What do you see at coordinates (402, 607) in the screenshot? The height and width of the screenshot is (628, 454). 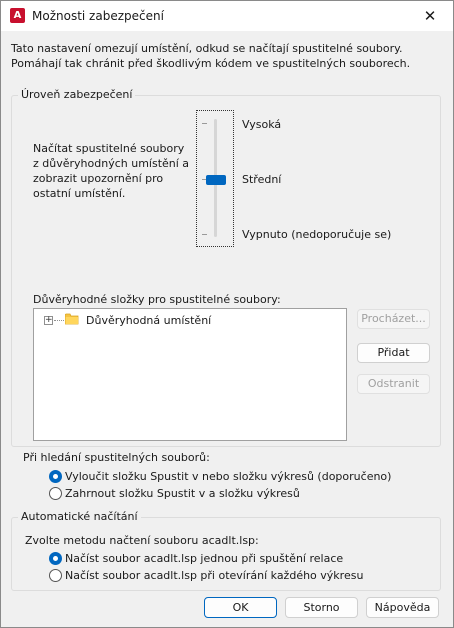 I see `help-button: Nápověda` at bounding box center [402, 607].